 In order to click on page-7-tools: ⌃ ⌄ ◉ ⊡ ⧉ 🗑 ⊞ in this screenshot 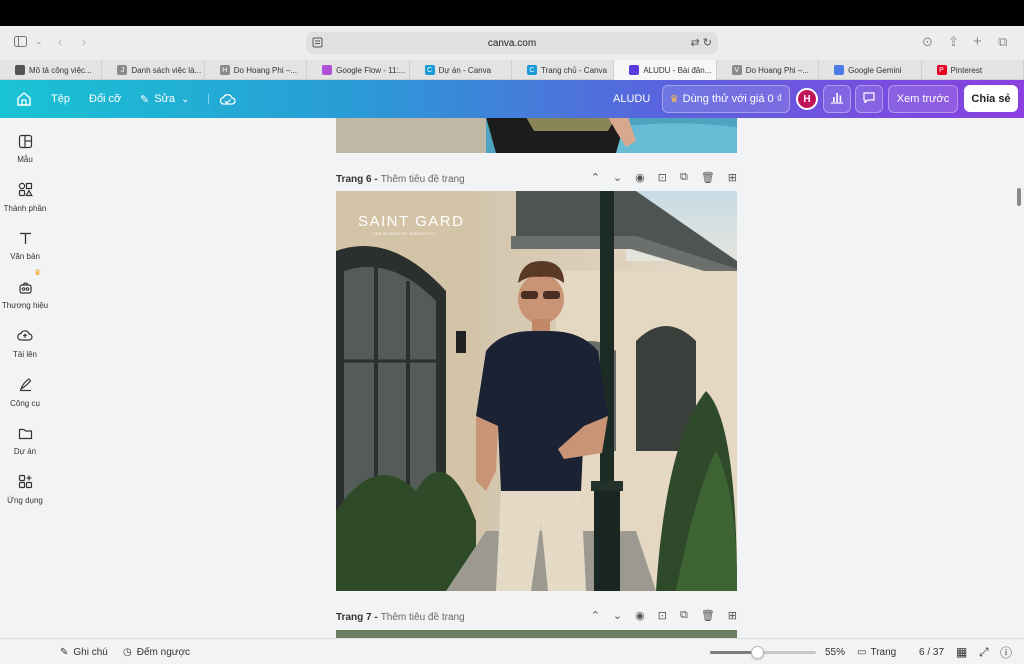, I will do `click(664, 617)`.